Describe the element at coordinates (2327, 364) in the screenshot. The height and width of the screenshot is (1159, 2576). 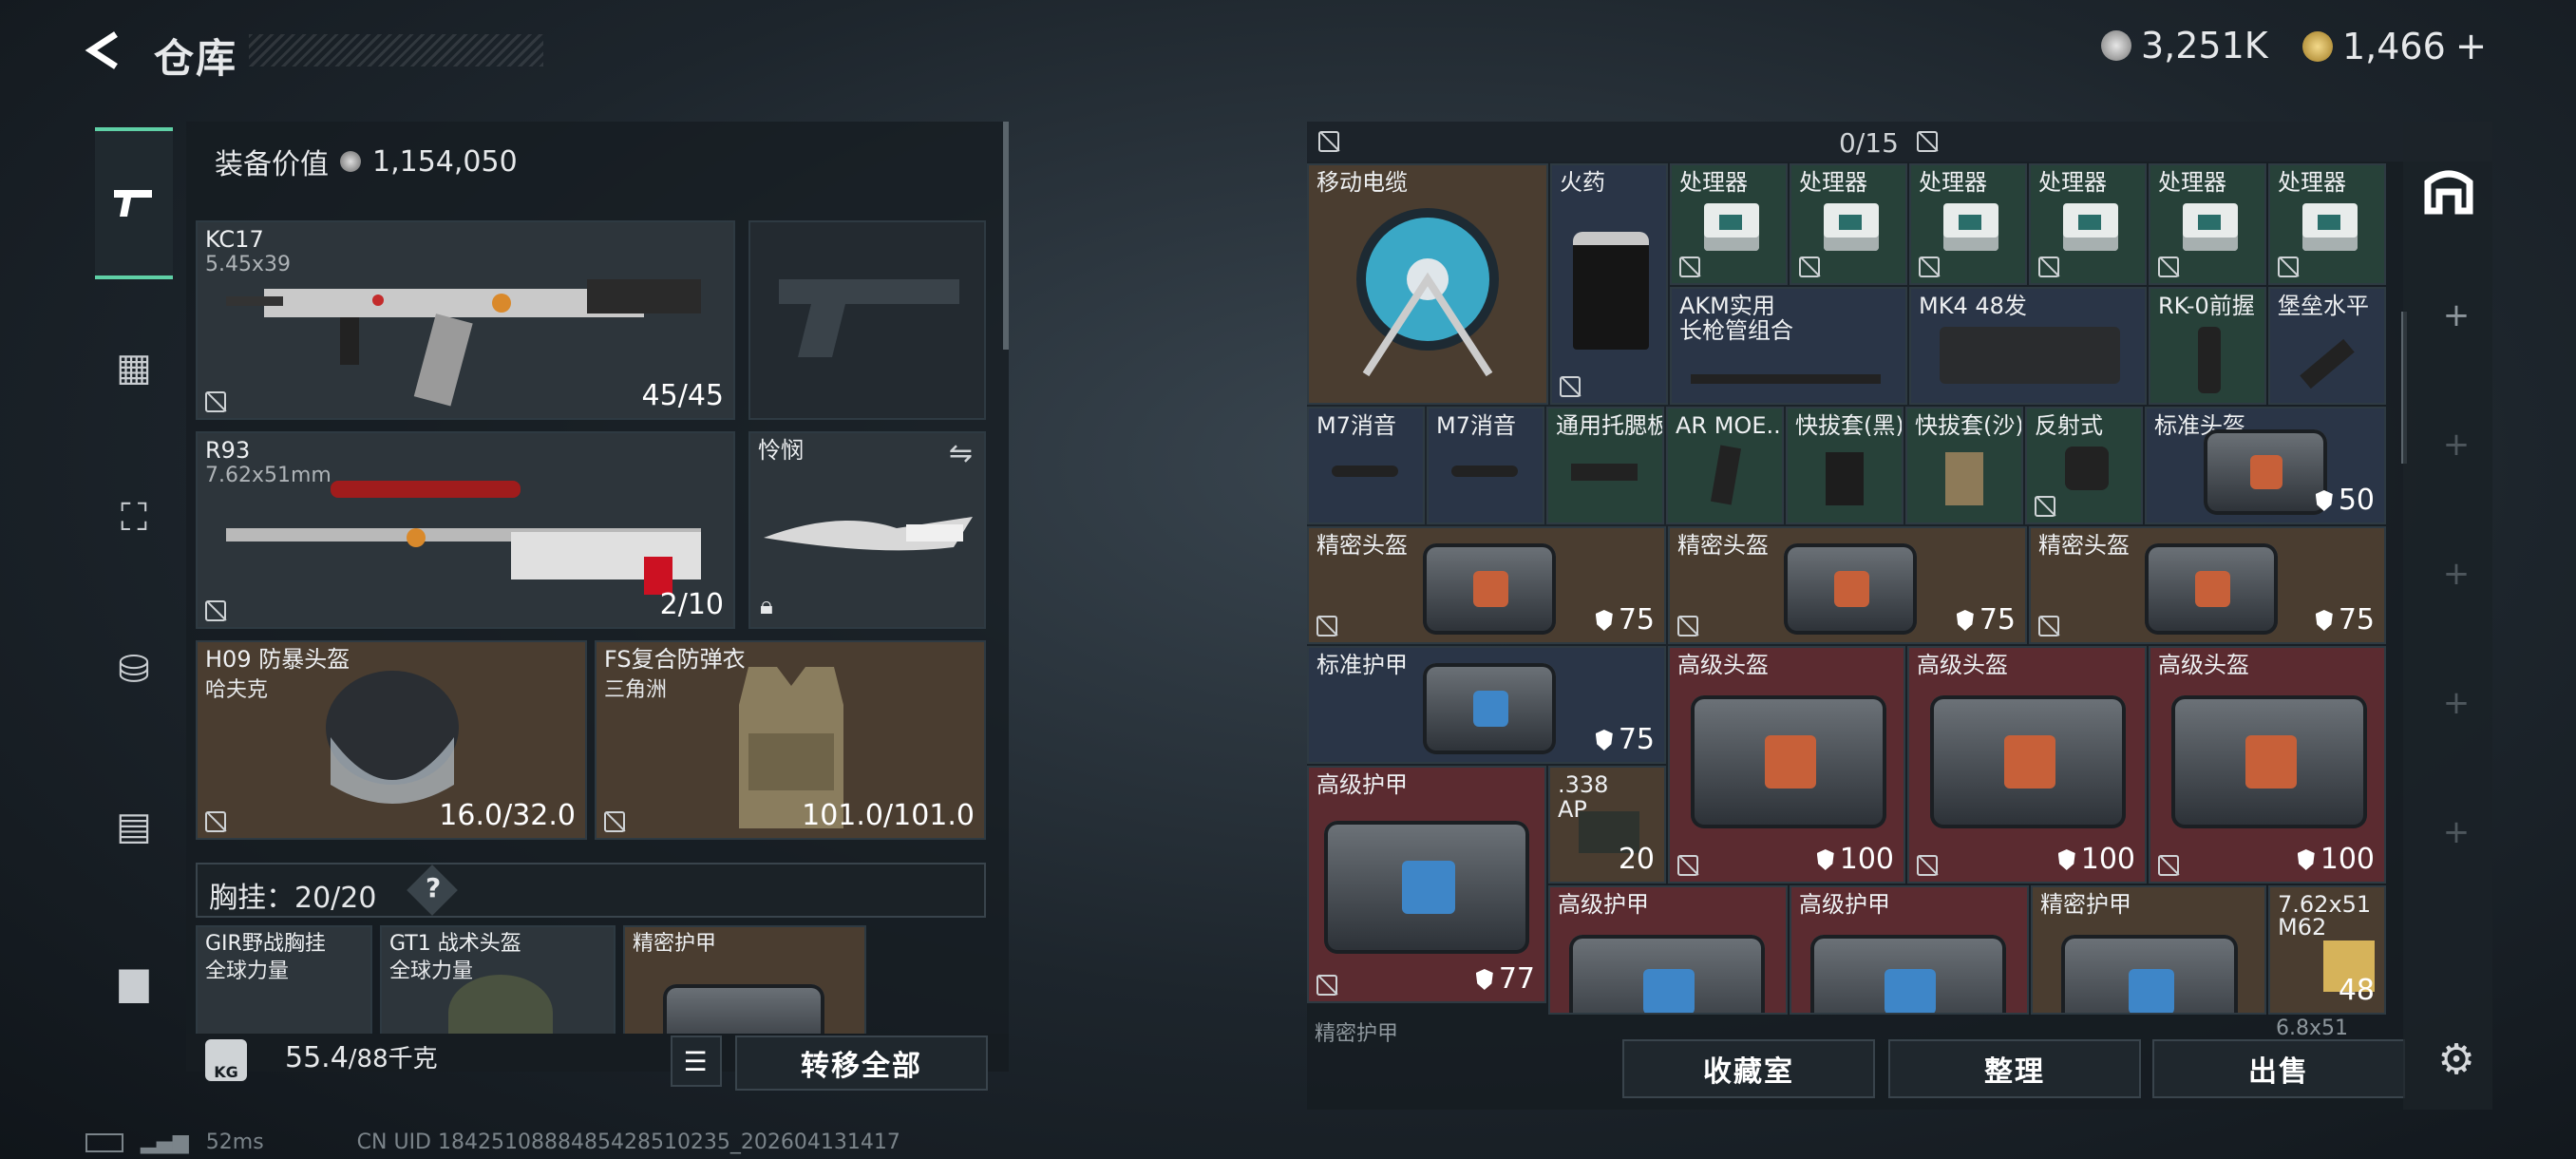
I see `attachment-image` at that location.